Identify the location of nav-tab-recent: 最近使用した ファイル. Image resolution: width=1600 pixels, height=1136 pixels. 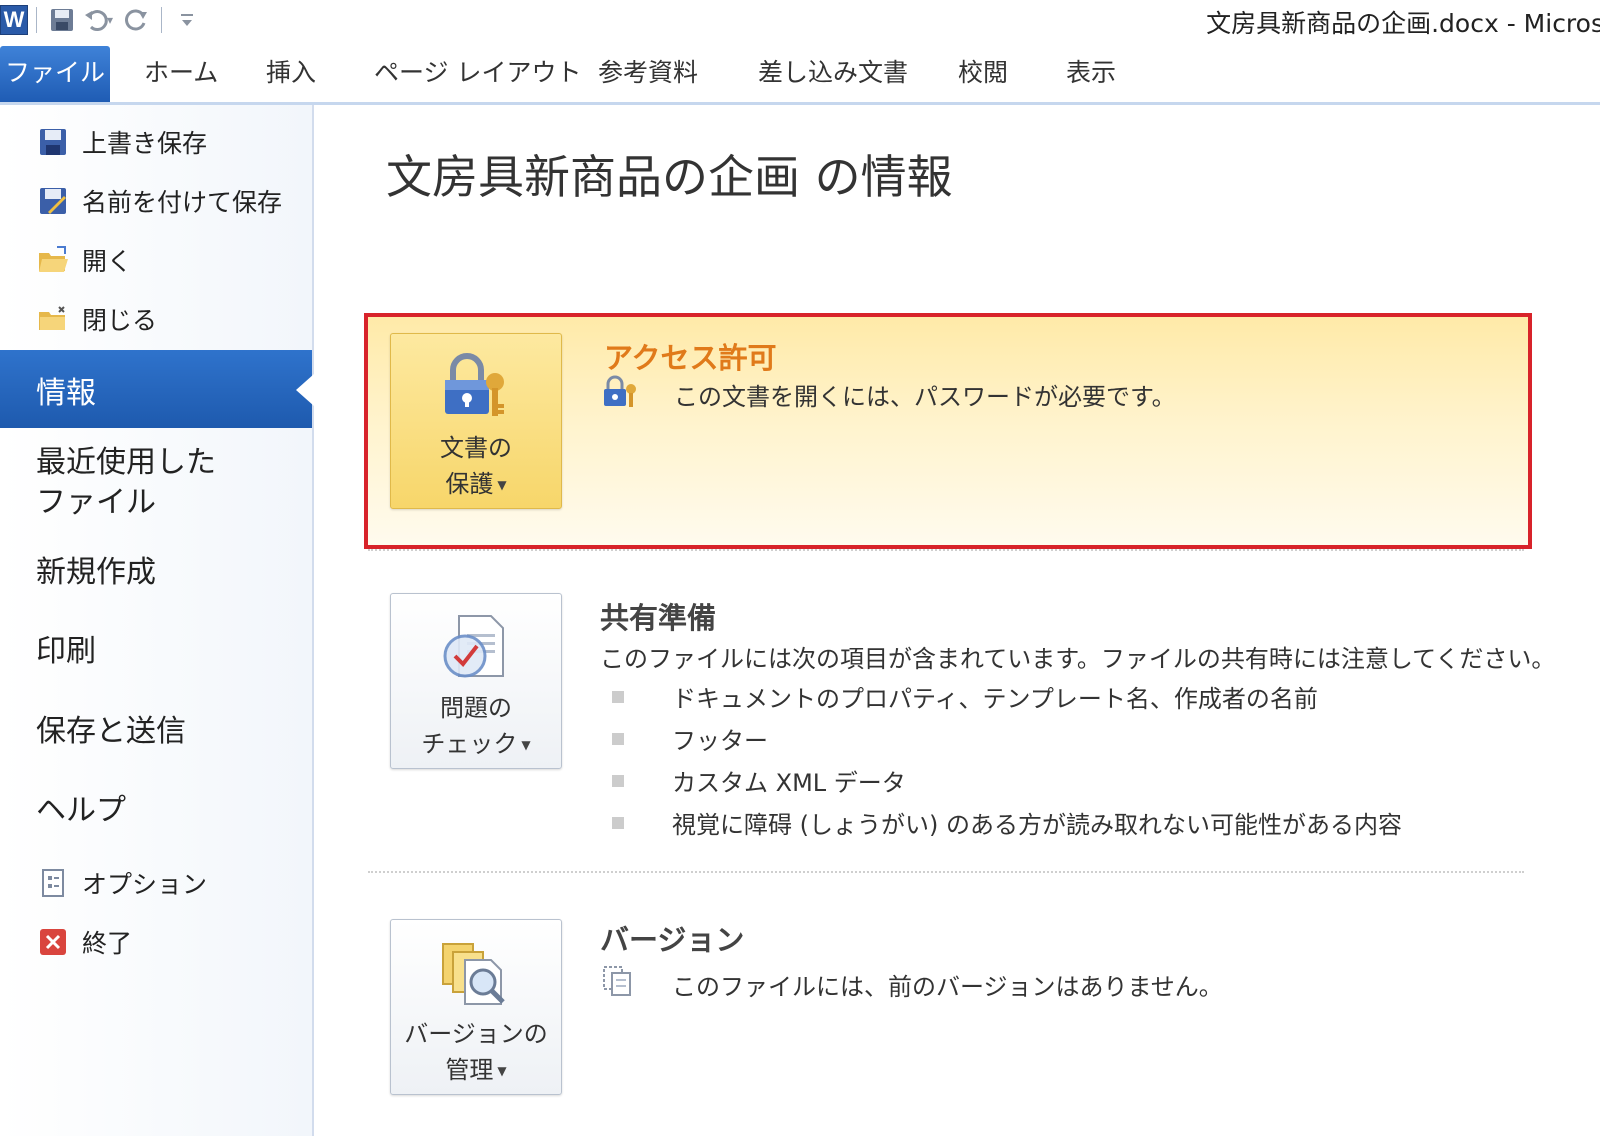
(126, 483).